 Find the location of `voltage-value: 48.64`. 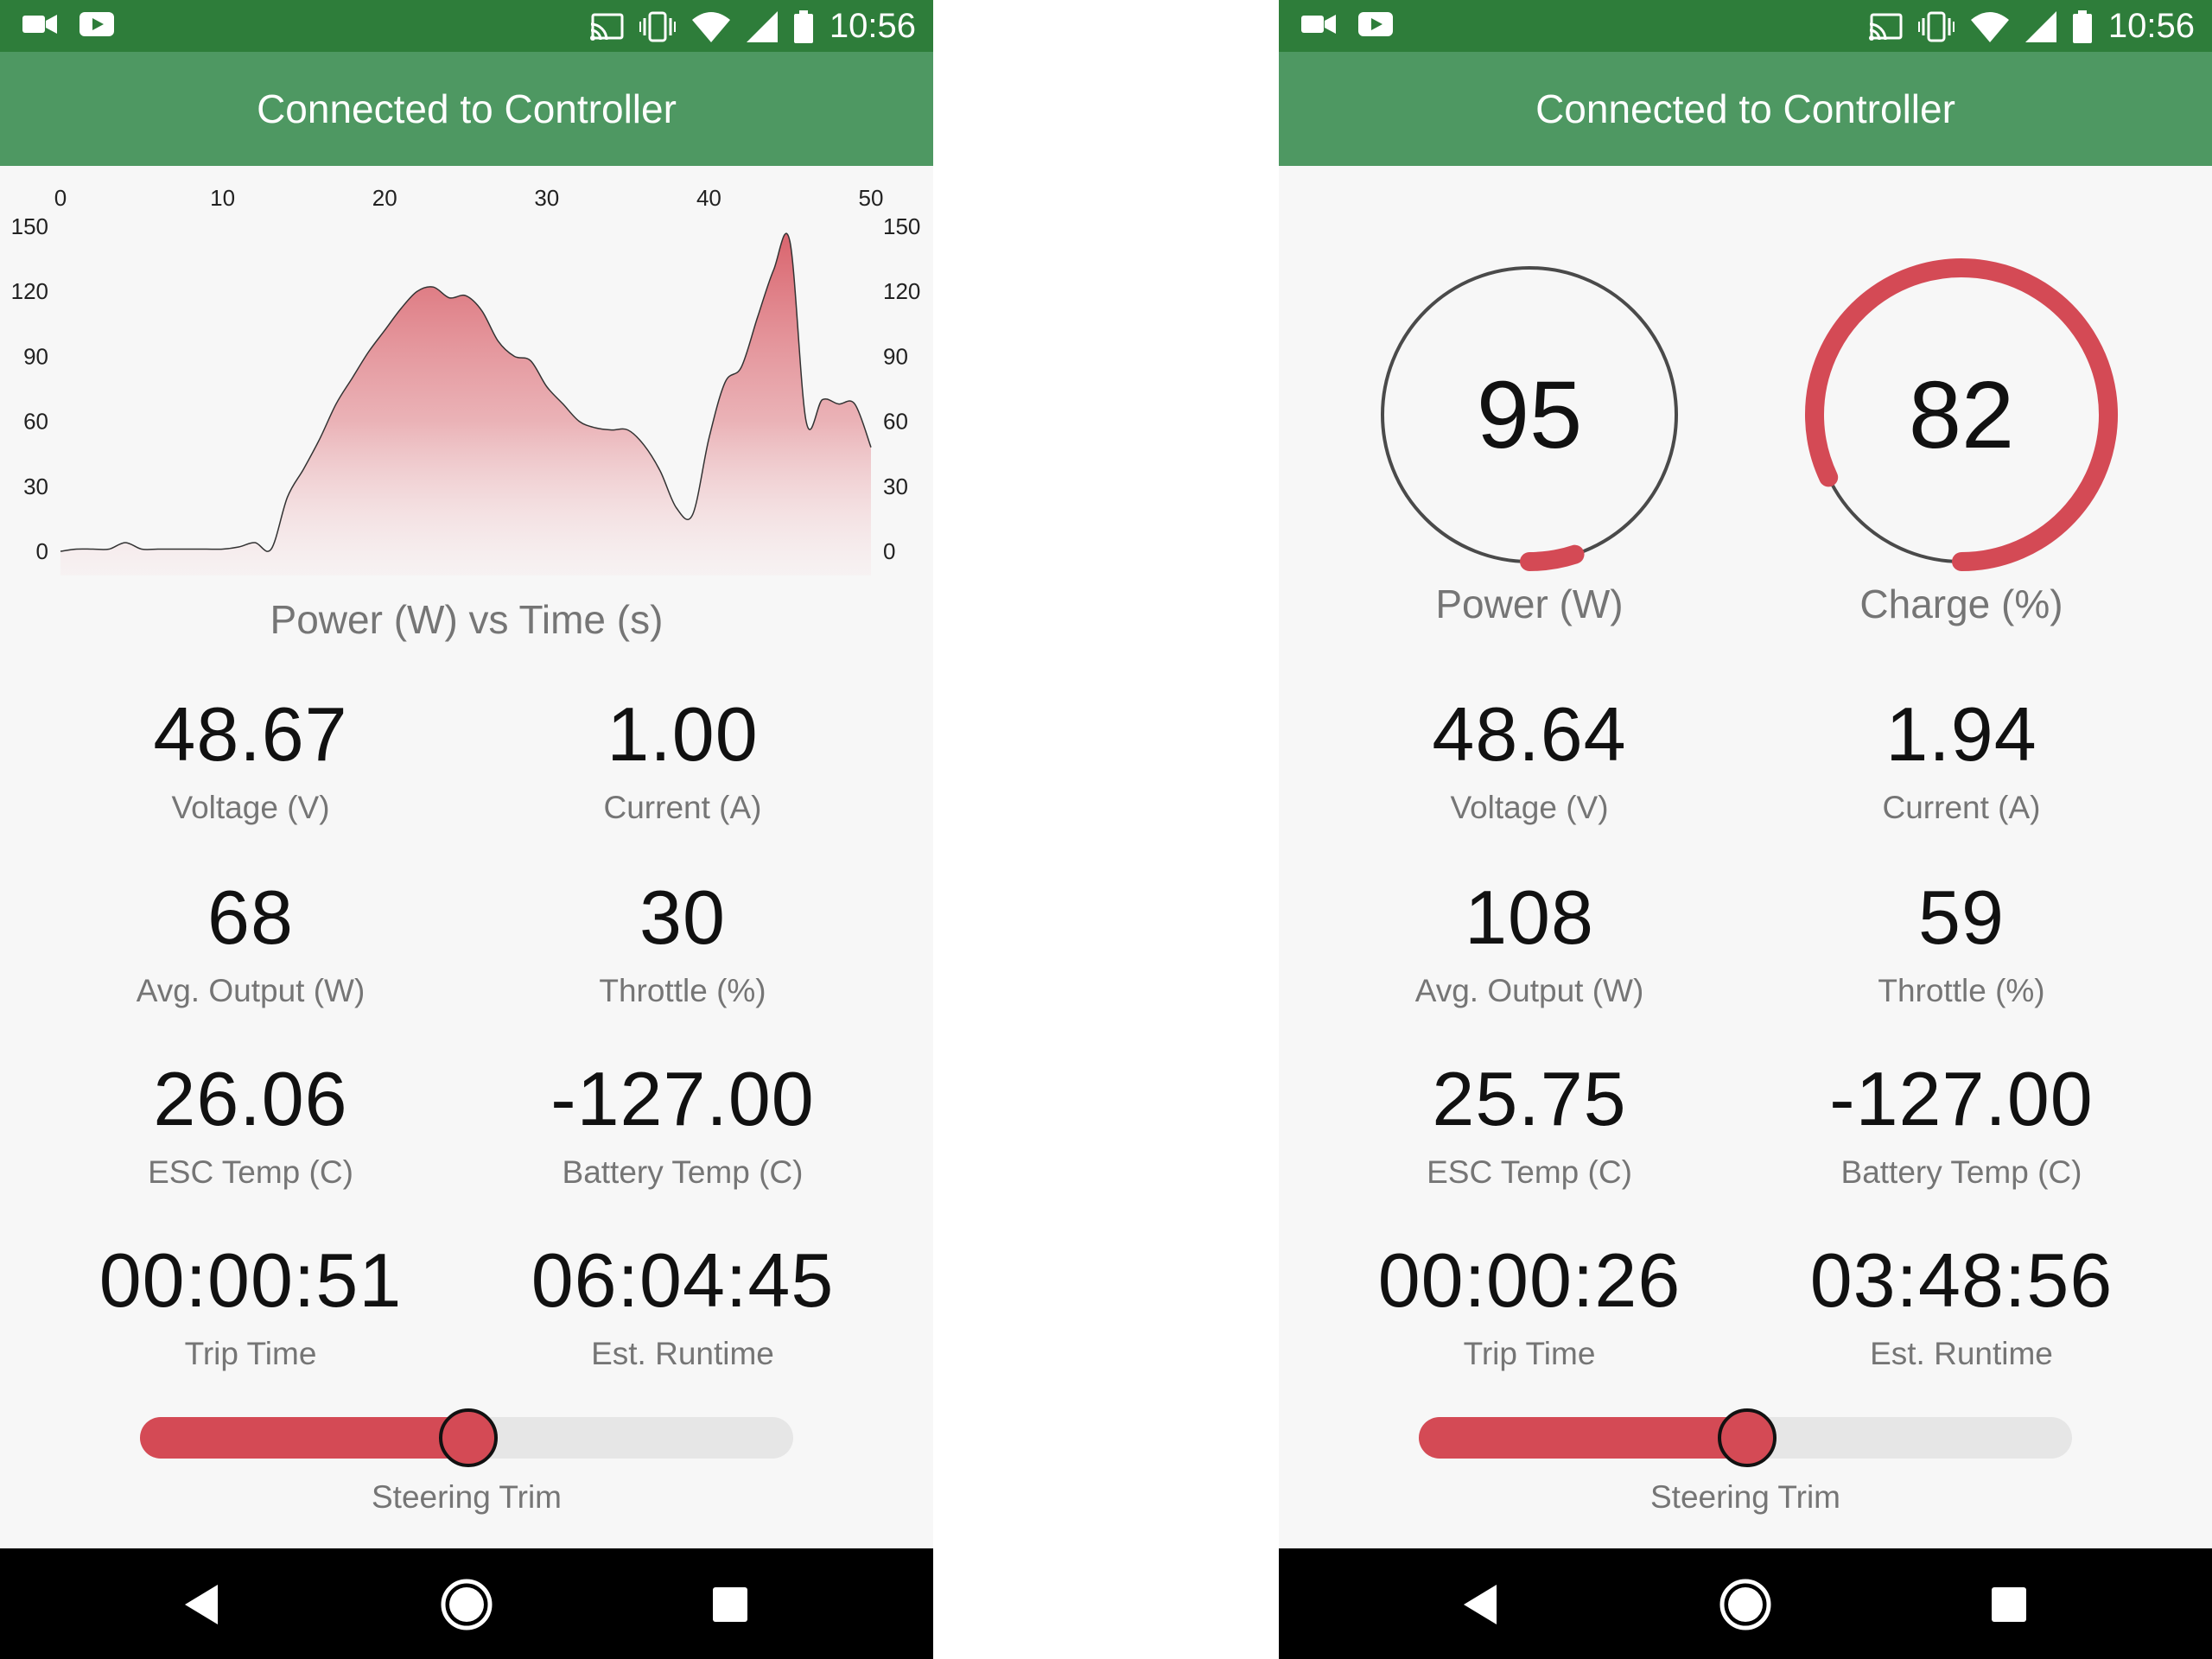

voltage-value: 48.64 is located at coordinates (1529, 734).